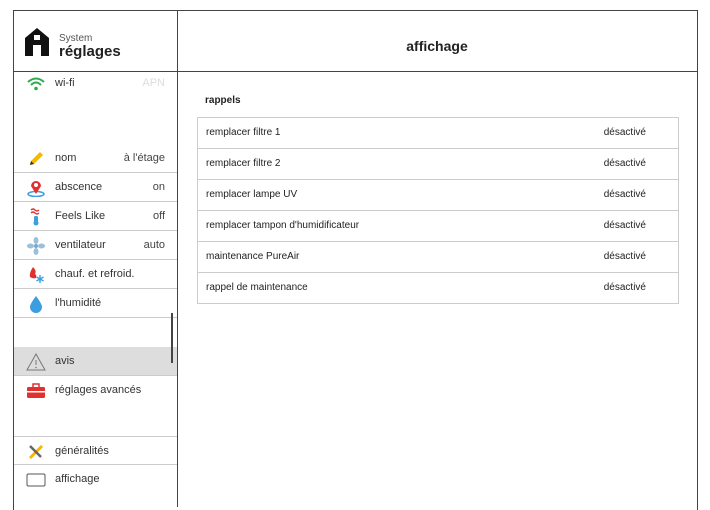 This screenshot has height=510, width=710. Describe the element at coordinates (438, 164) in the screenshot. I see `reminder-row: remplacer filtre 2 désactivé` at that location.